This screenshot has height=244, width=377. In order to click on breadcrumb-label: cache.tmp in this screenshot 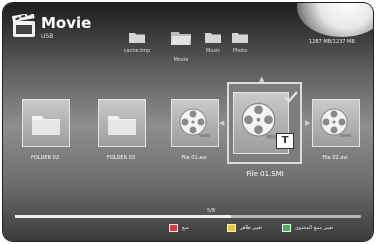, I will do `click(137, 51)`.